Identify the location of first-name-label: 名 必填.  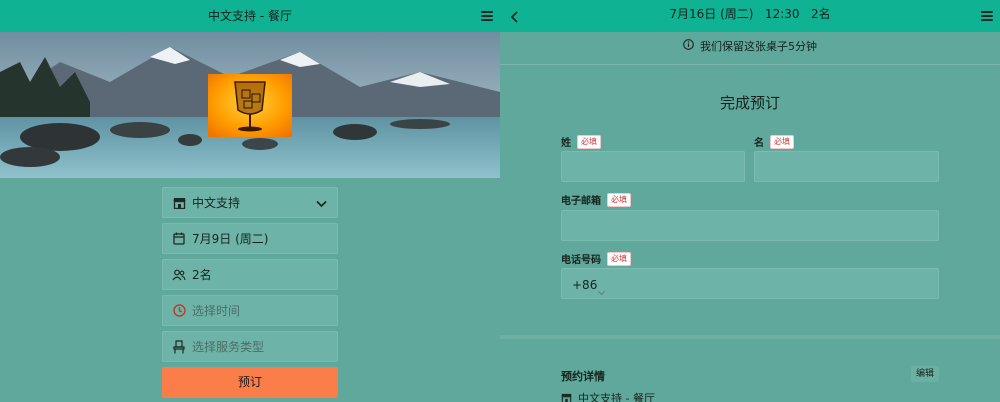
(774, 141).